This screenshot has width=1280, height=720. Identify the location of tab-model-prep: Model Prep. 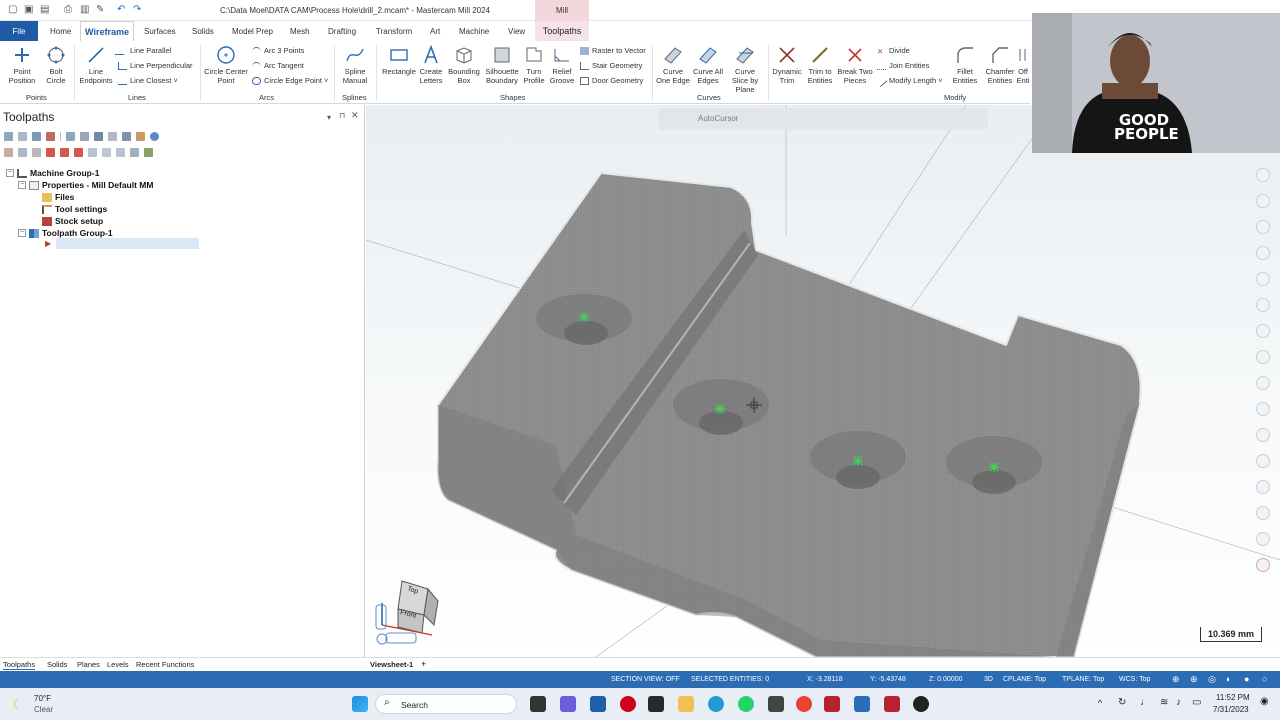
(252, 31).